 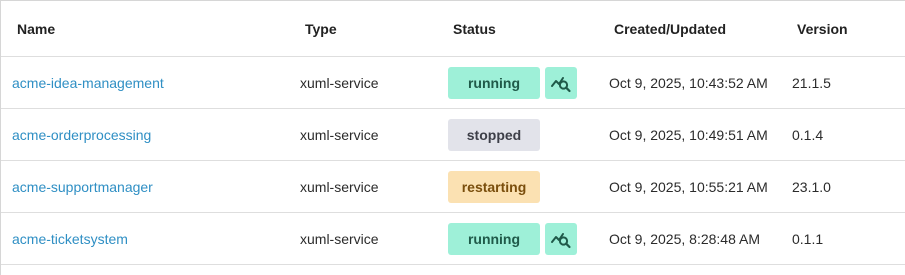 I want to click on created-updated: Oct 9, 2025, 8:28:48 AM, so click(x=684, y=238).